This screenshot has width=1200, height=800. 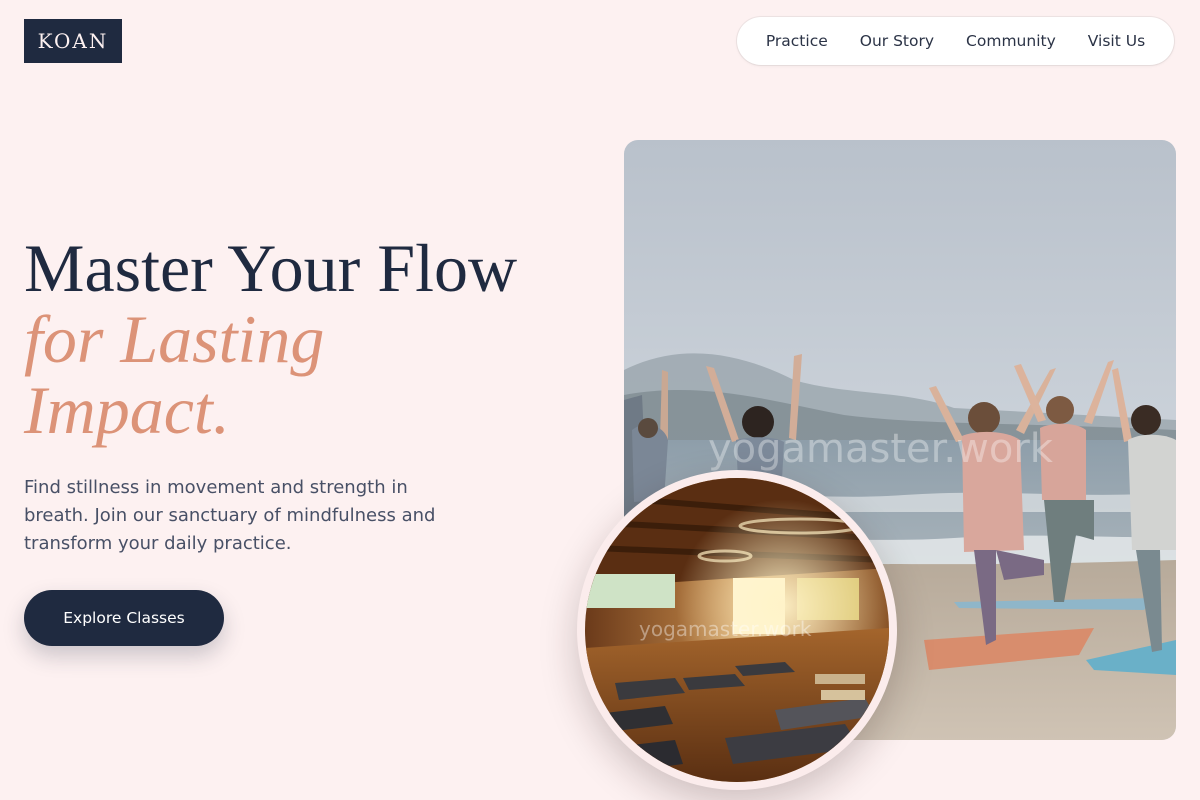 What do you see at coordinates (897, 41) in the screenshot?
I see `nav-item-our-story: Our Story` at bounding box center [897, 41].